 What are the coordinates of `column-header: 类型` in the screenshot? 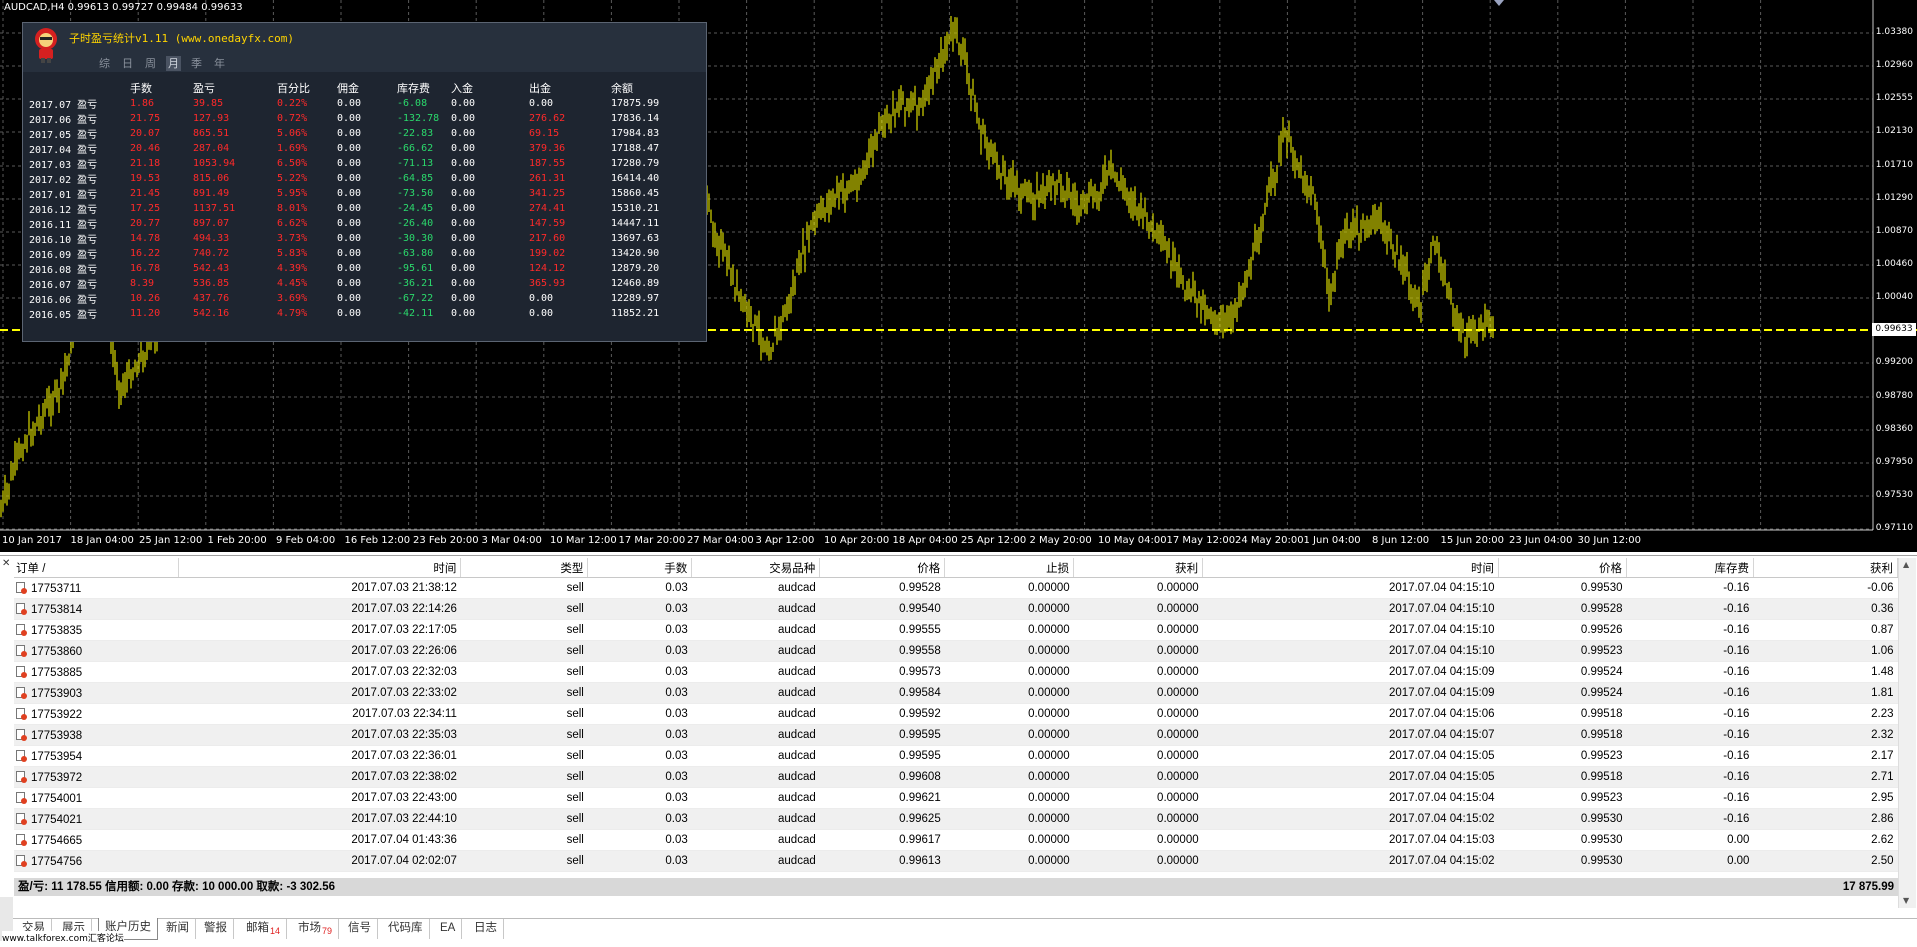 It's located at (524, 568).